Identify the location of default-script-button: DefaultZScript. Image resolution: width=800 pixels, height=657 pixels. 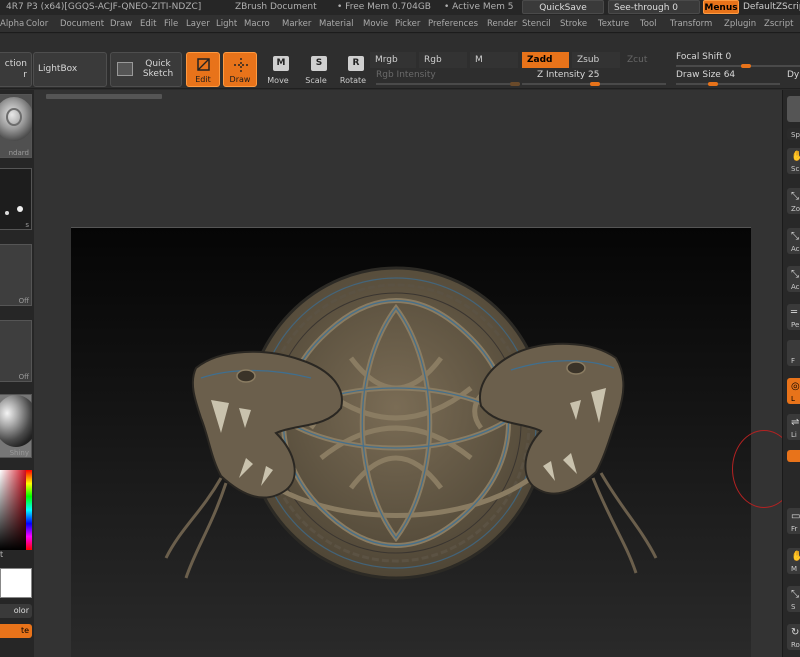
(771, 7).